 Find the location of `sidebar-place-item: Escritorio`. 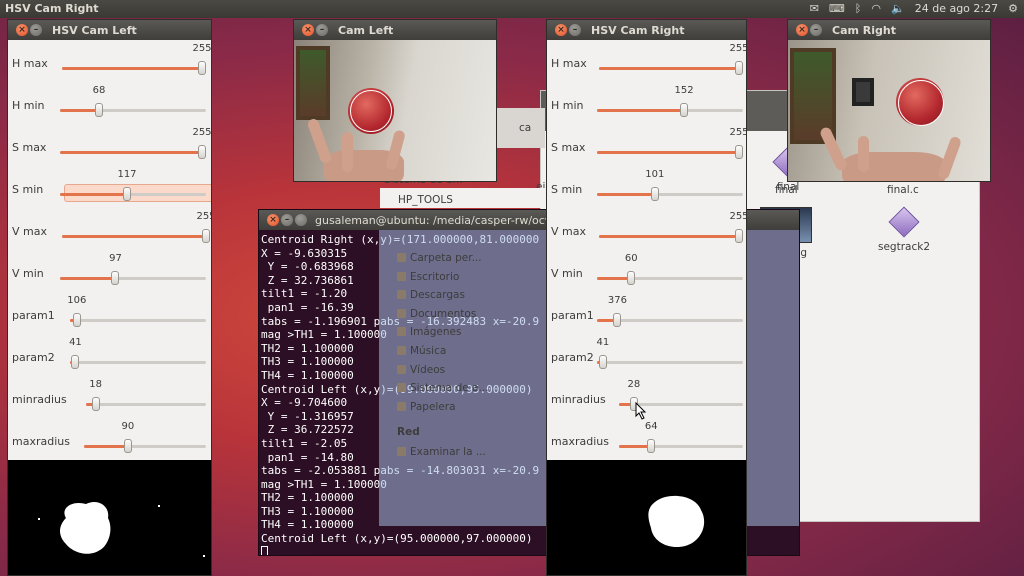

sidebar-place-item: Escritorio is located at coordinates (428, 277).